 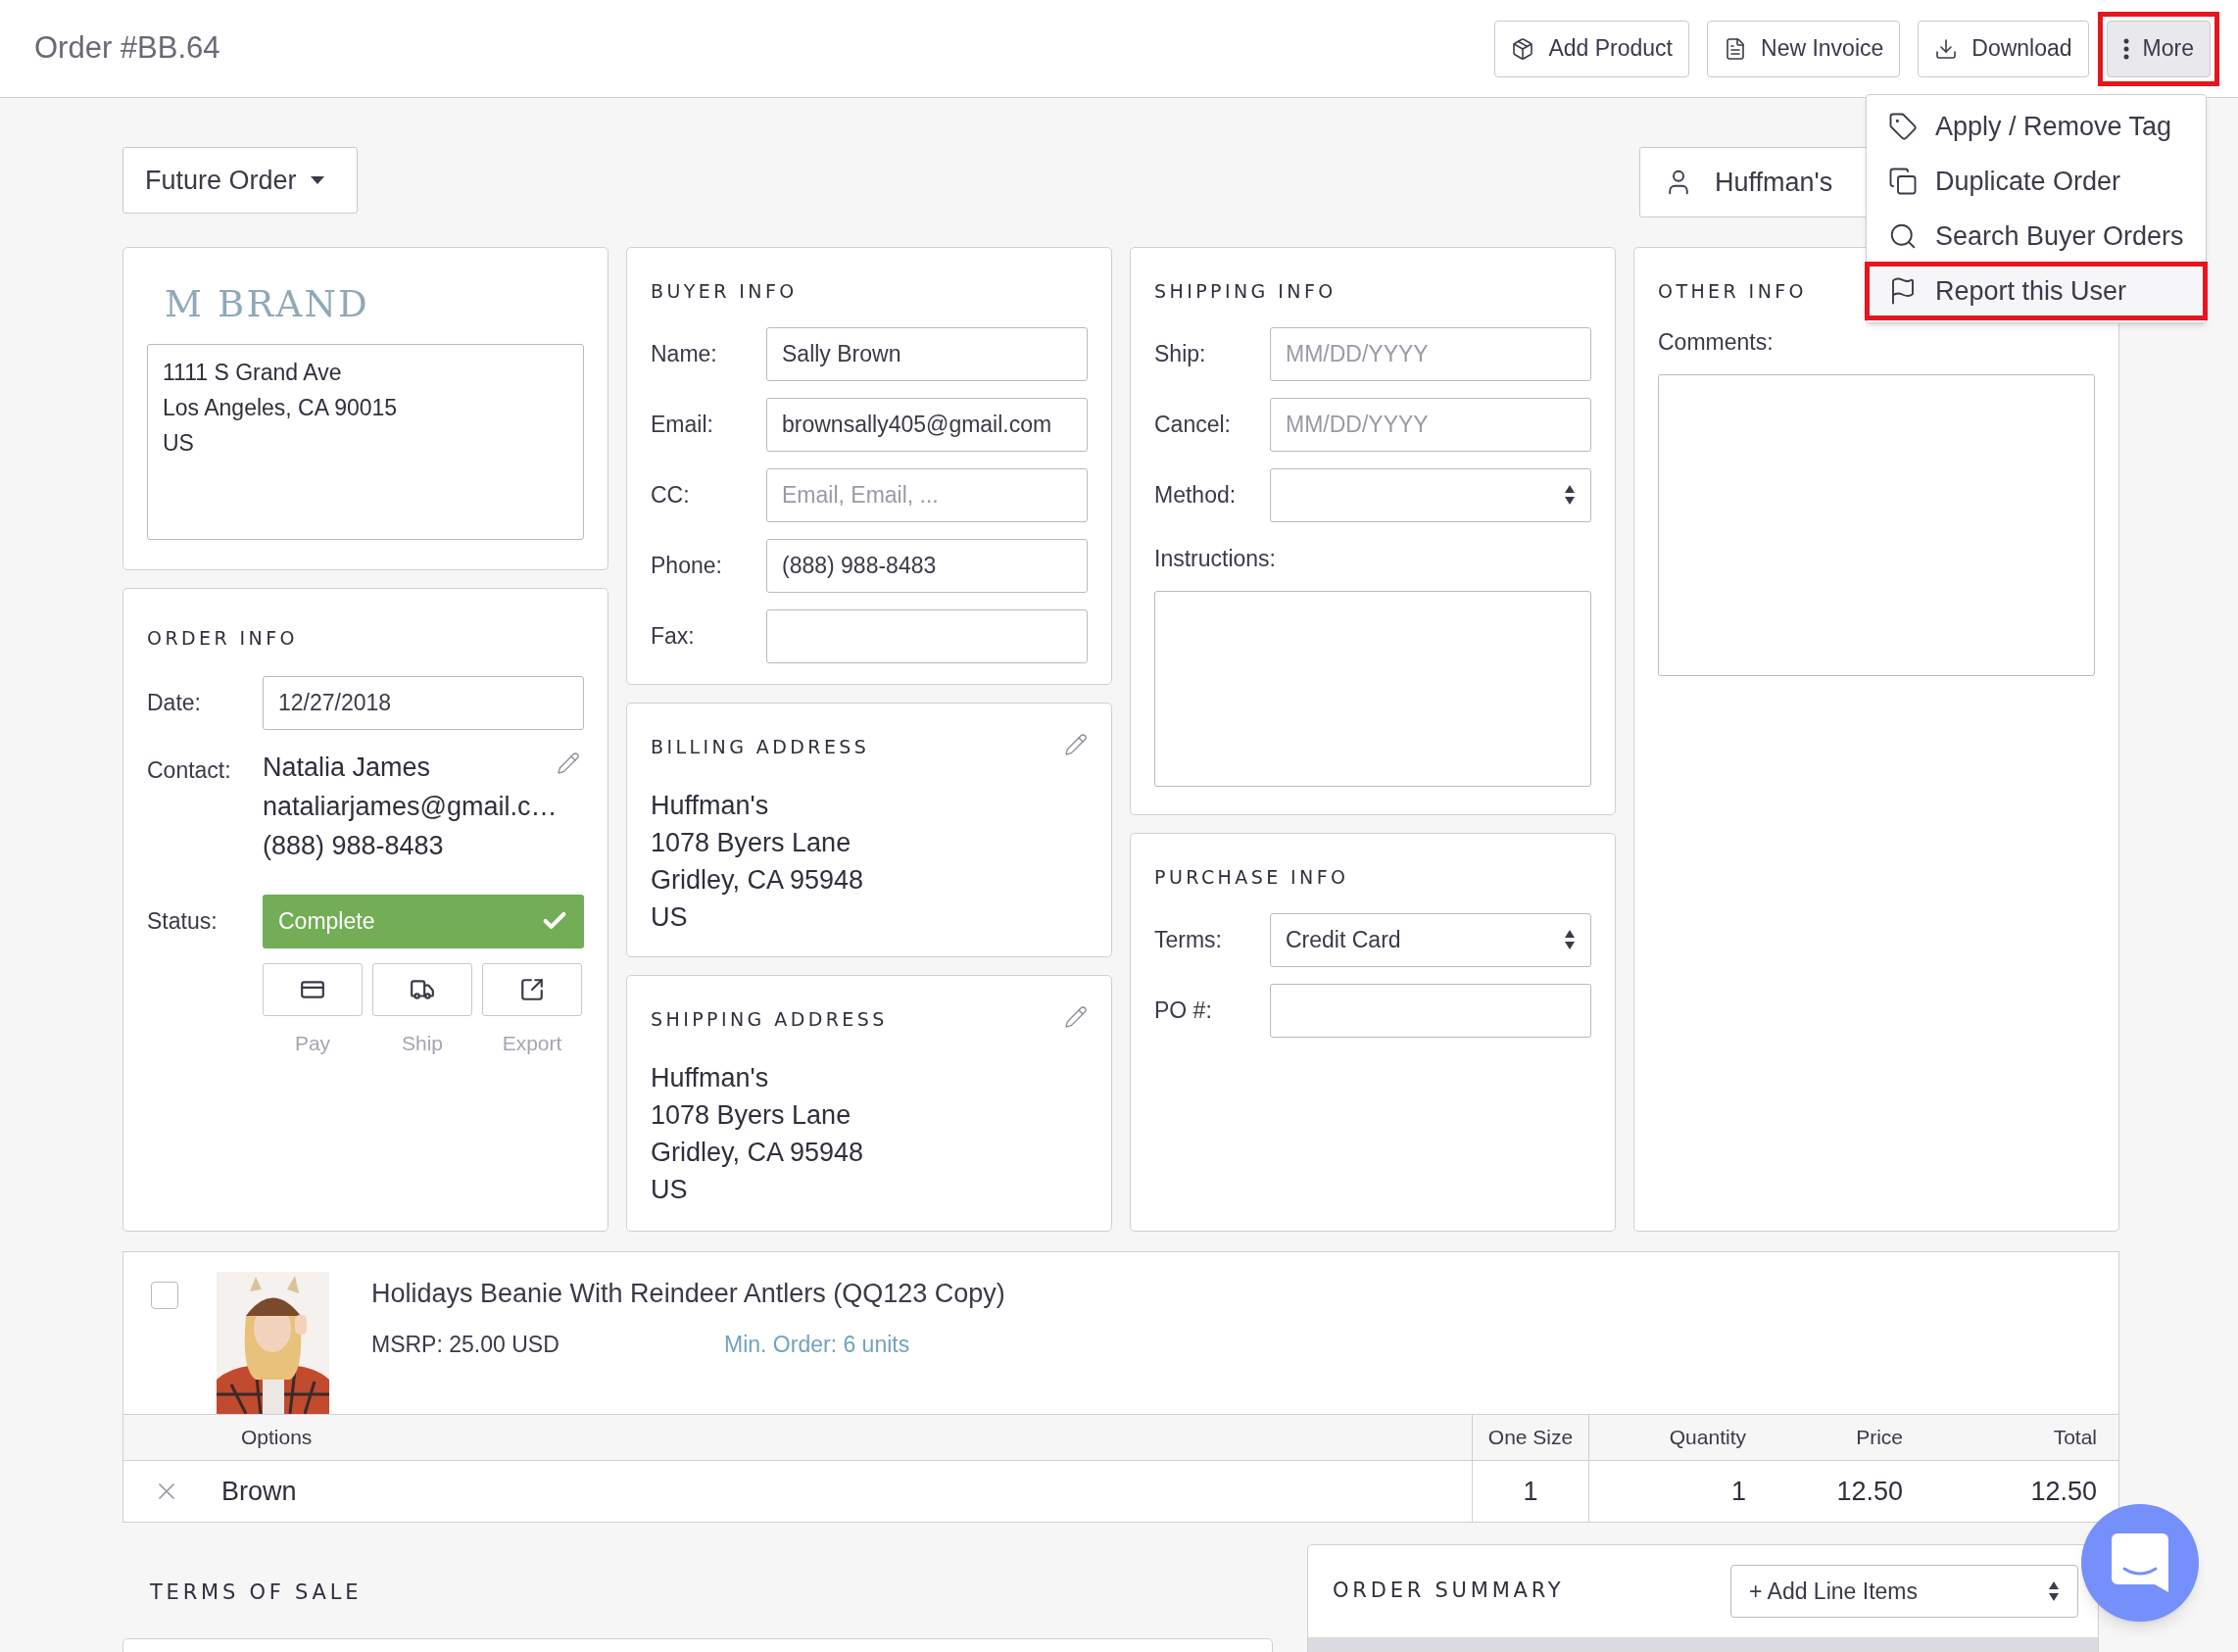 What do you see at coordinates (1189, 940) in the screenshot?
I see `field-label: Terms:` at bounding box center [1189, 940].